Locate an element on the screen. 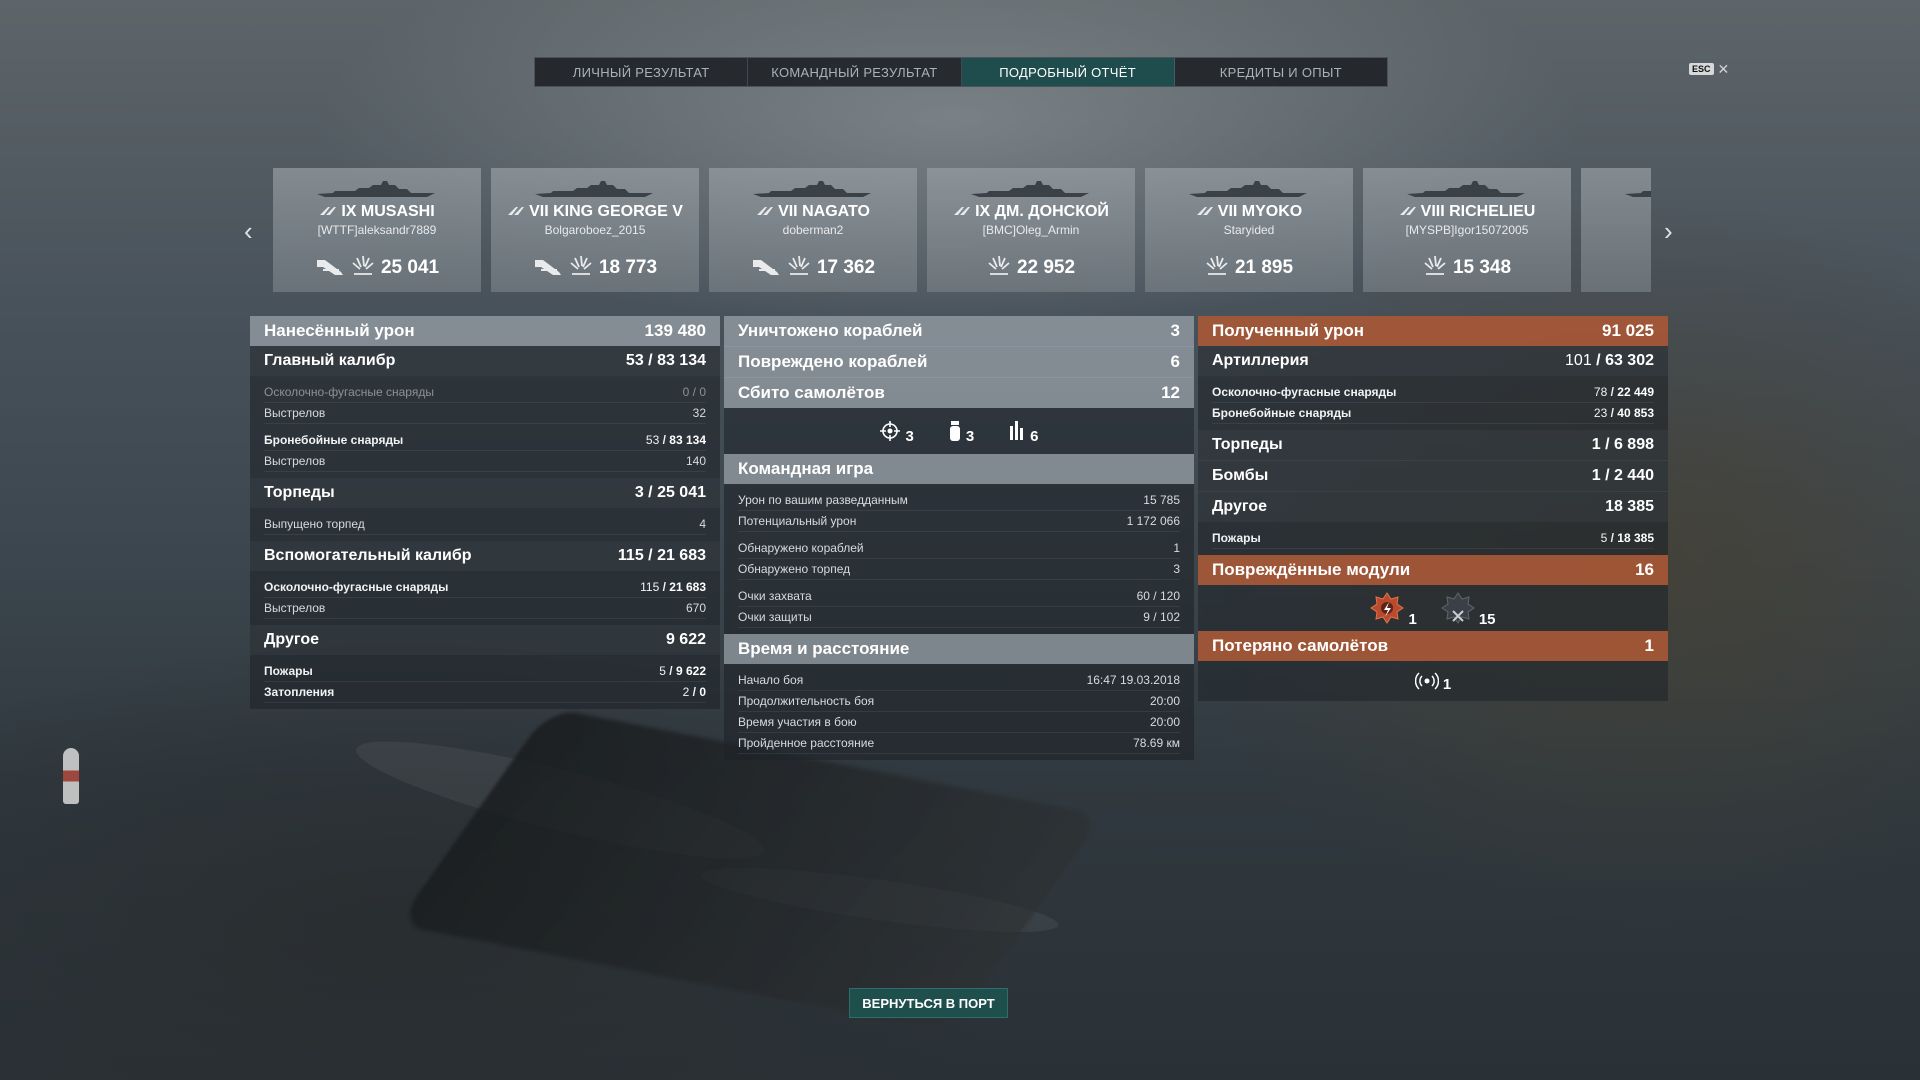 The width and height of the screenshot is (1920, 1080). damaged-modules-header: Повреждённые модули 16 is located at coordinates (1433, 570).